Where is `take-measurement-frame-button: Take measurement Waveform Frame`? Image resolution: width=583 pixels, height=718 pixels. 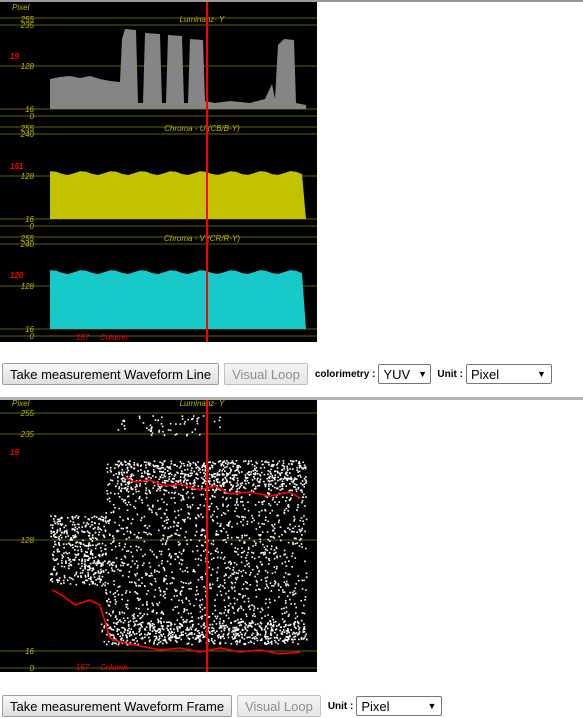
take-measurement-frame-button: Take measurement Waveform Frame is located at coordinates (117, 706).